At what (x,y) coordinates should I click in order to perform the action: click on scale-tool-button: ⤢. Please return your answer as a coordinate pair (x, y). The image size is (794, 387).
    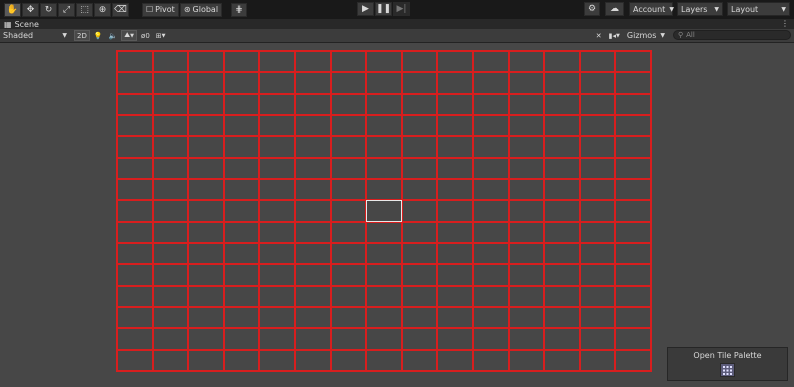
    Looking at the image, I should click on (66, 9).